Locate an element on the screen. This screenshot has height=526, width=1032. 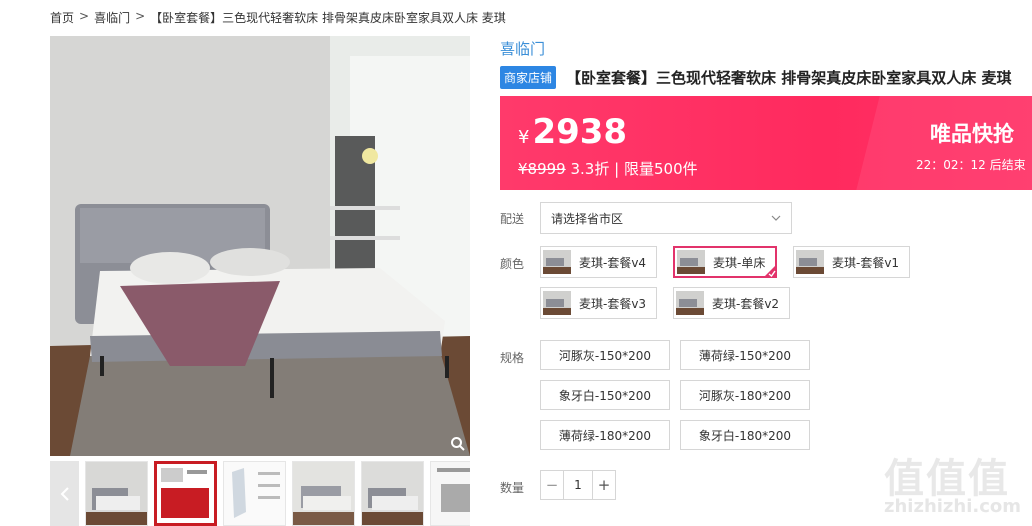
breadcrumb-home: 首页 is located at coordinates (62, 17).